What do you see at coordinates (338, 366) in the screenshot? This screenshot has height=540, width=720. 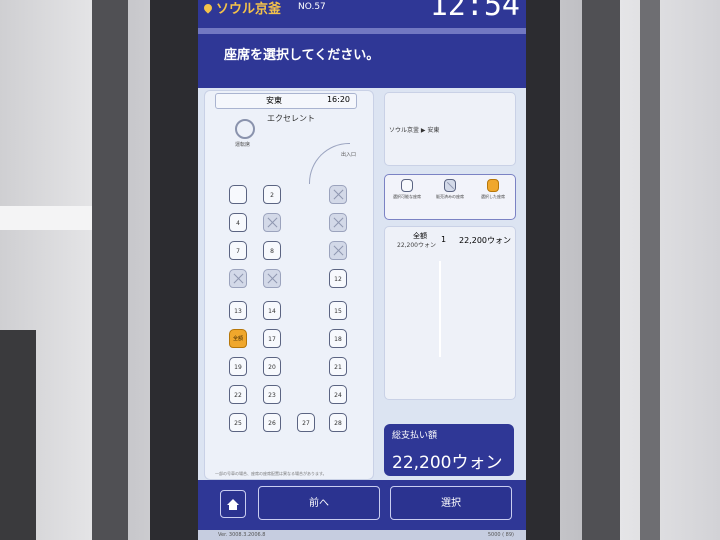 I see `seat-21: 21` at bounding box center [338, 366].